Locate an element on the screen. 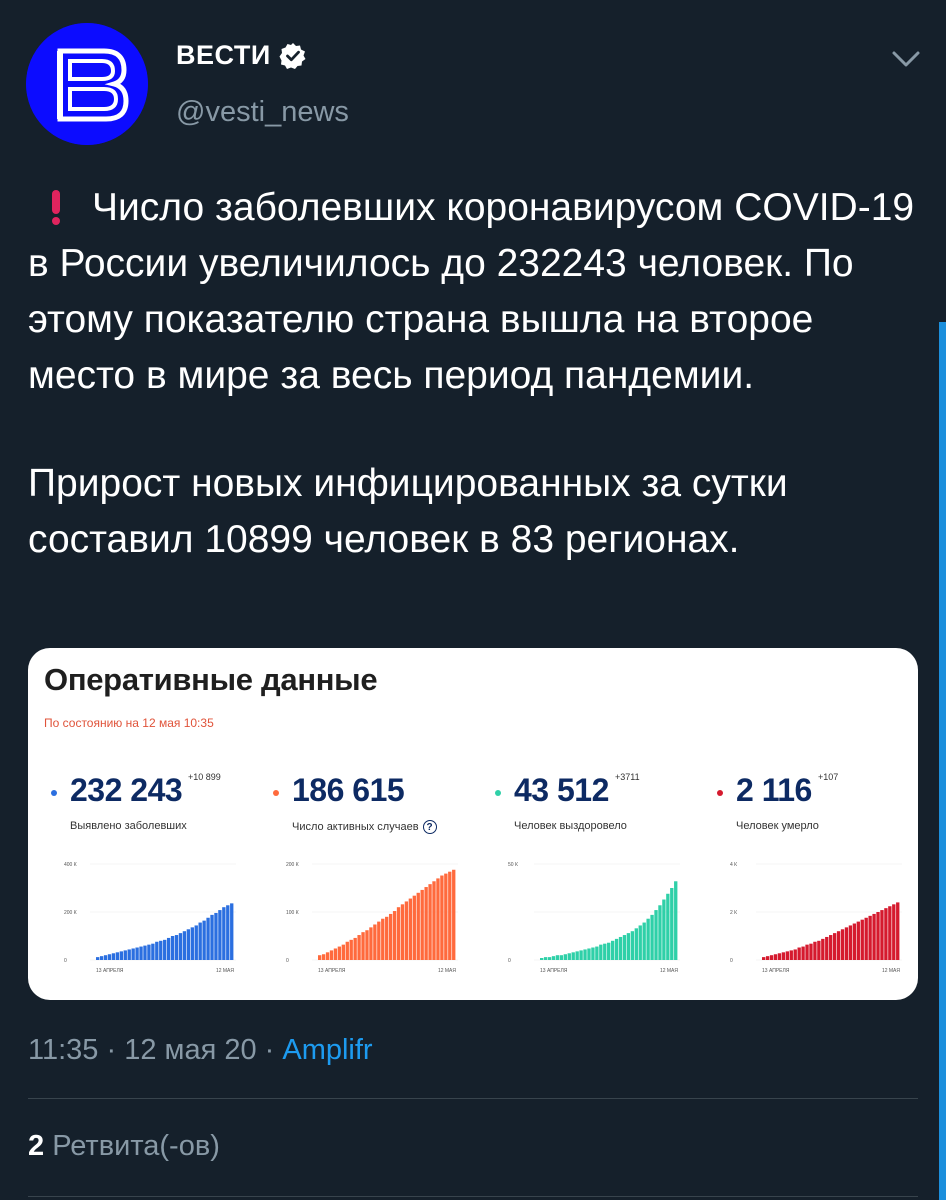 The image size is (946, 1200). stat-label-row: Число активных случаев? is located at coordinates (364, 827).